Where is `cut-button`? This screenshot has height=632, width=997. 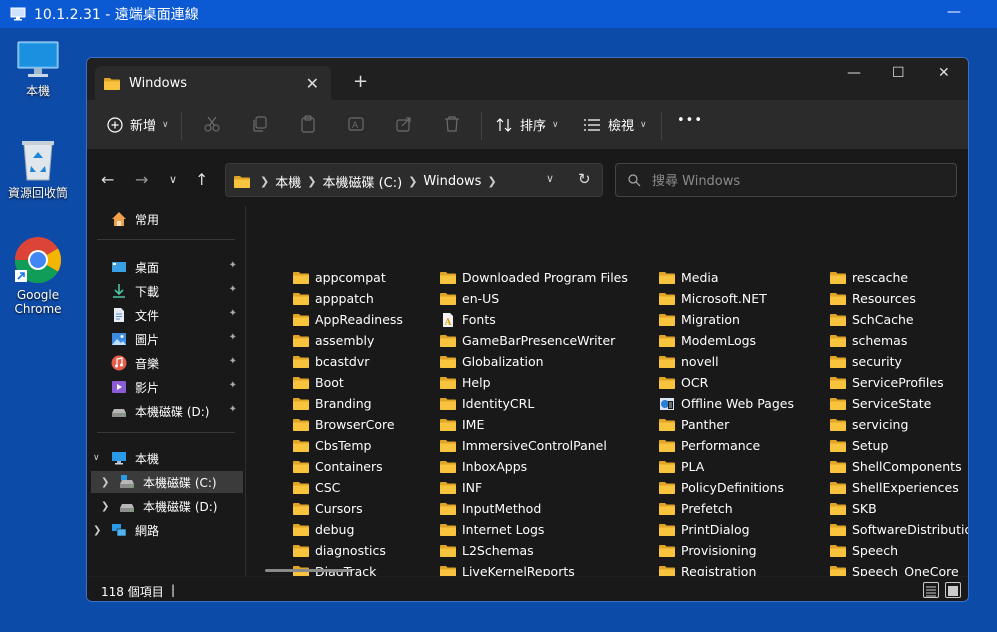 cut-button is located at coordinates (212, 124).